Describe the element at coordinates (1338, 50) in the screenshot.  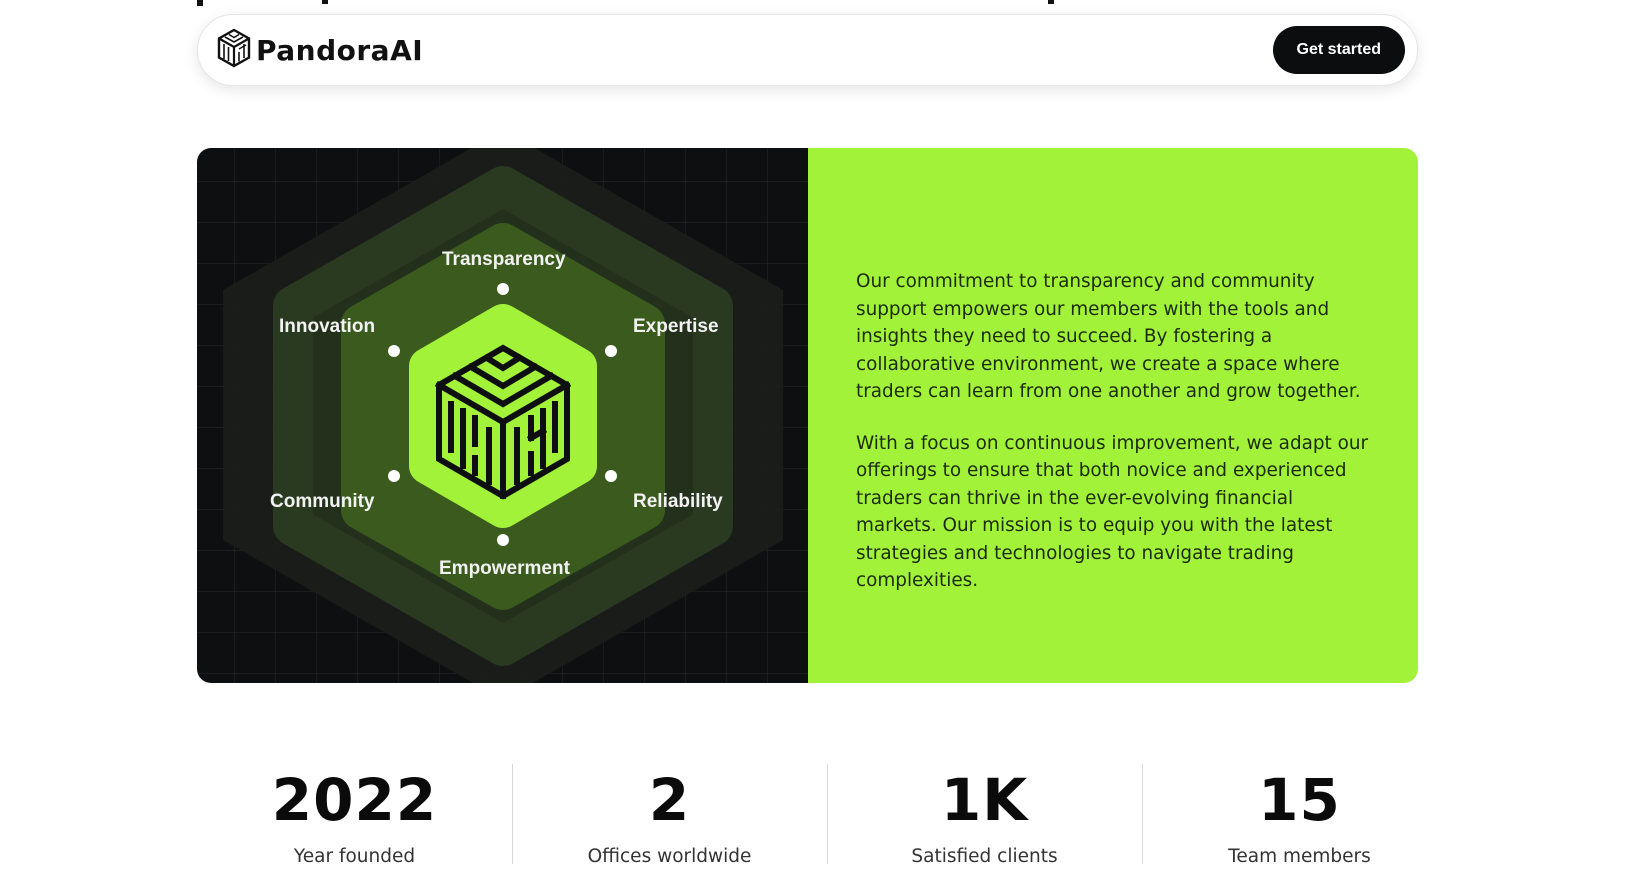
I see `get-started-button: Get started` at that location.